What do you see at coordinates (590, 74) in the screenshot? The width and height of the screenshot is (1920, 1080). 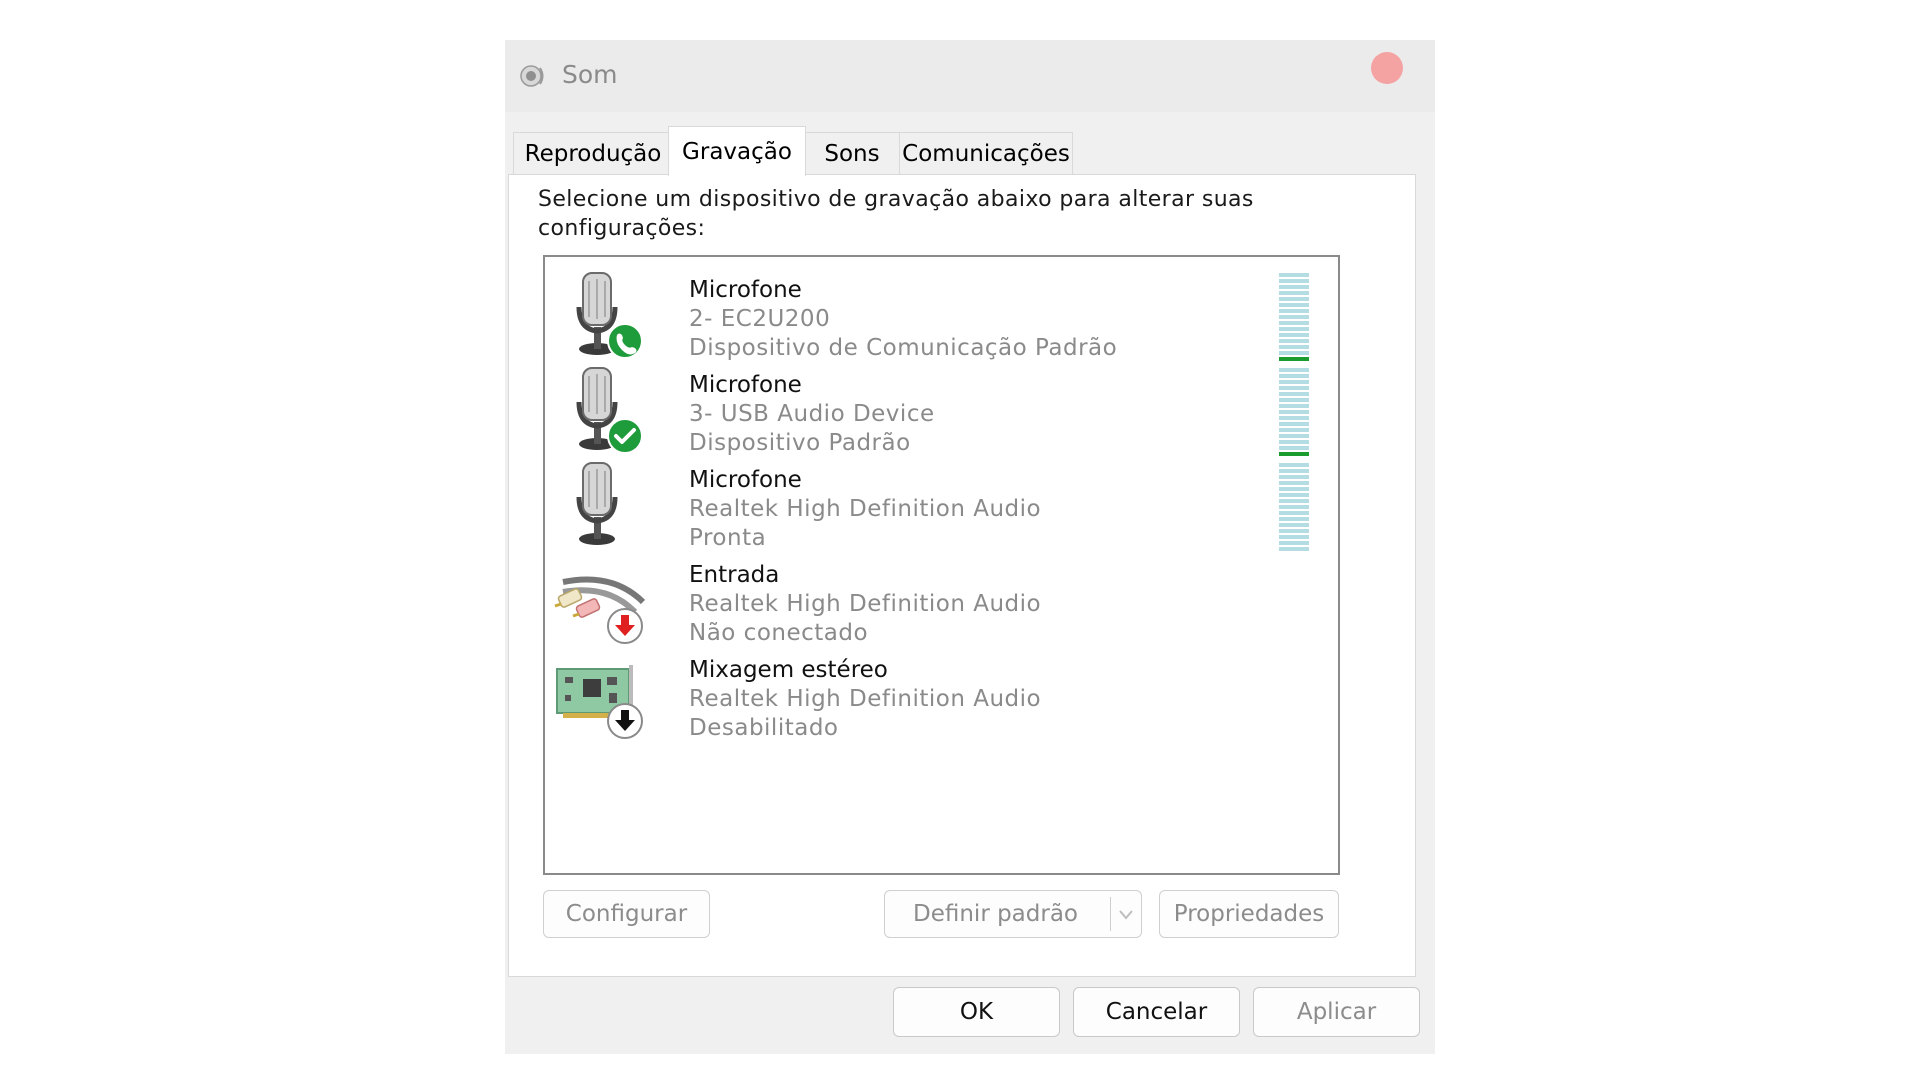 I see `window-title: Som` at bounding box center [590, 74].